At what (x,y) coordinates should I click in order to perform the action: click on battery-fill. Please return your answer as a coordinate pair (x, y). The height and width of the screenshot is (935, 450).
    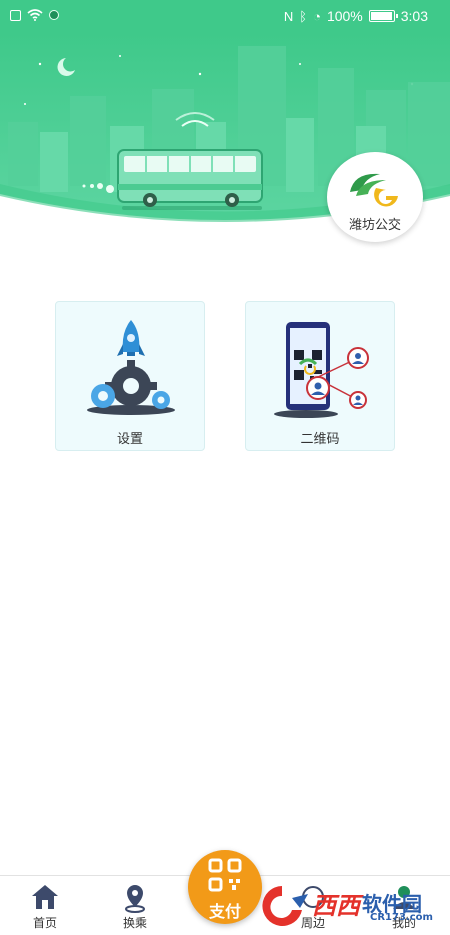
    Looking at the image, I should click on (381, 16).